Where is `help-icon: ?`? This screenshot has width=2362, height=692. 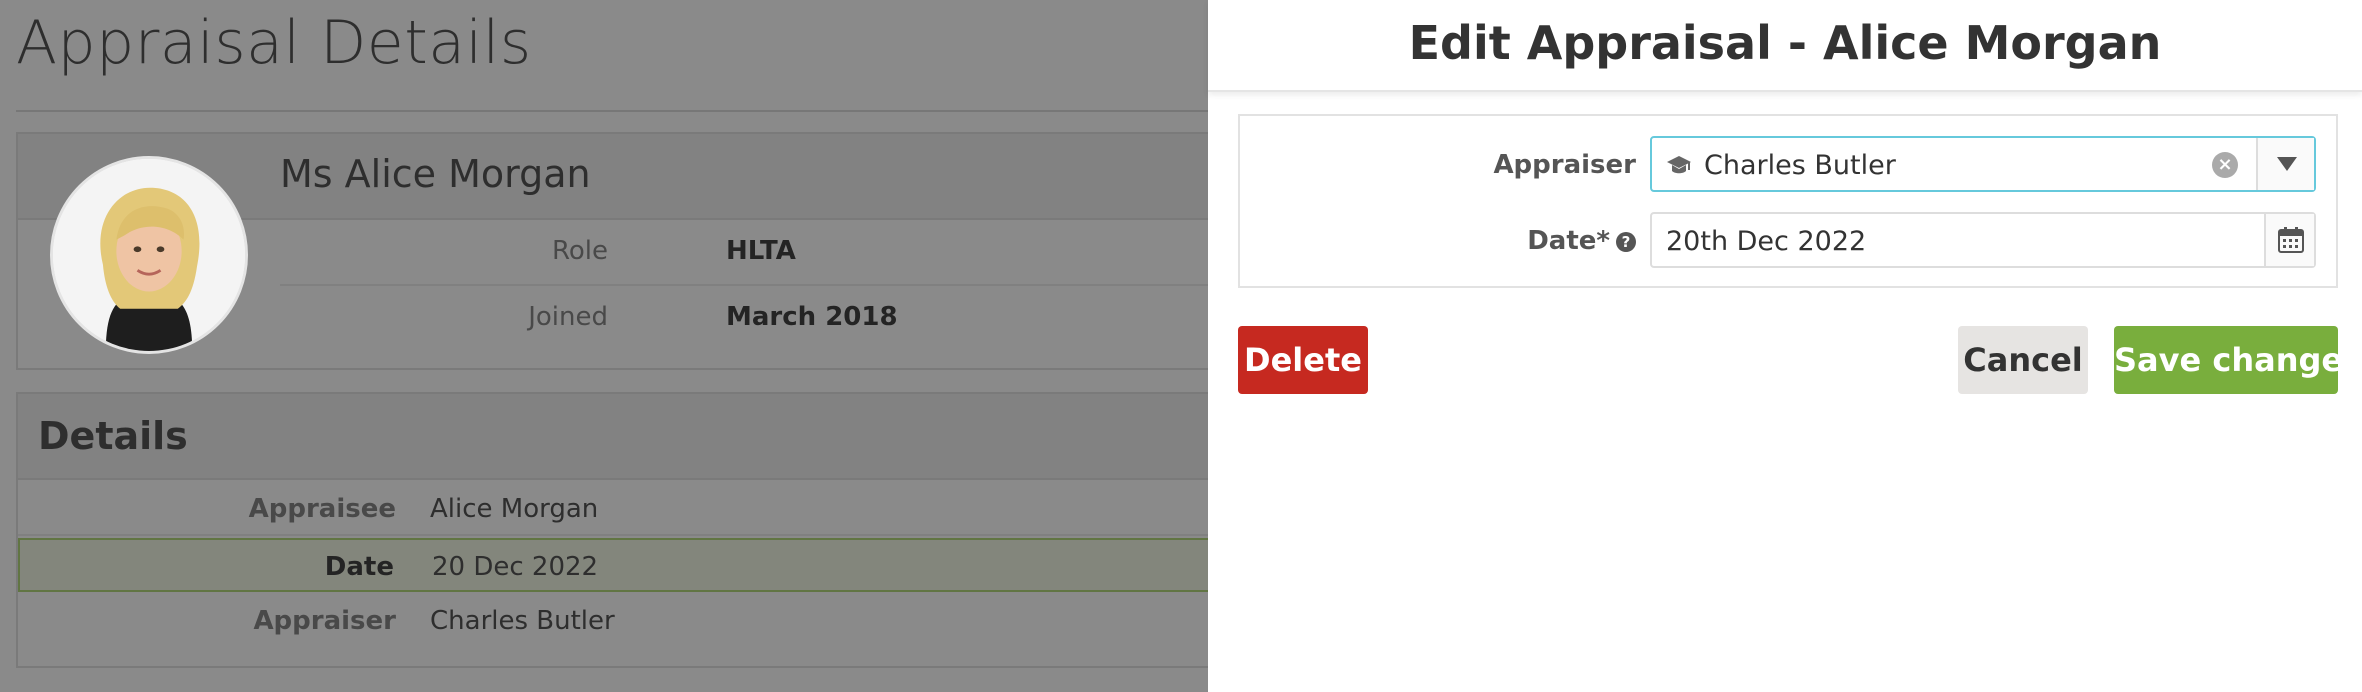 help-icon: ? is located at coordinates (1626, 241).